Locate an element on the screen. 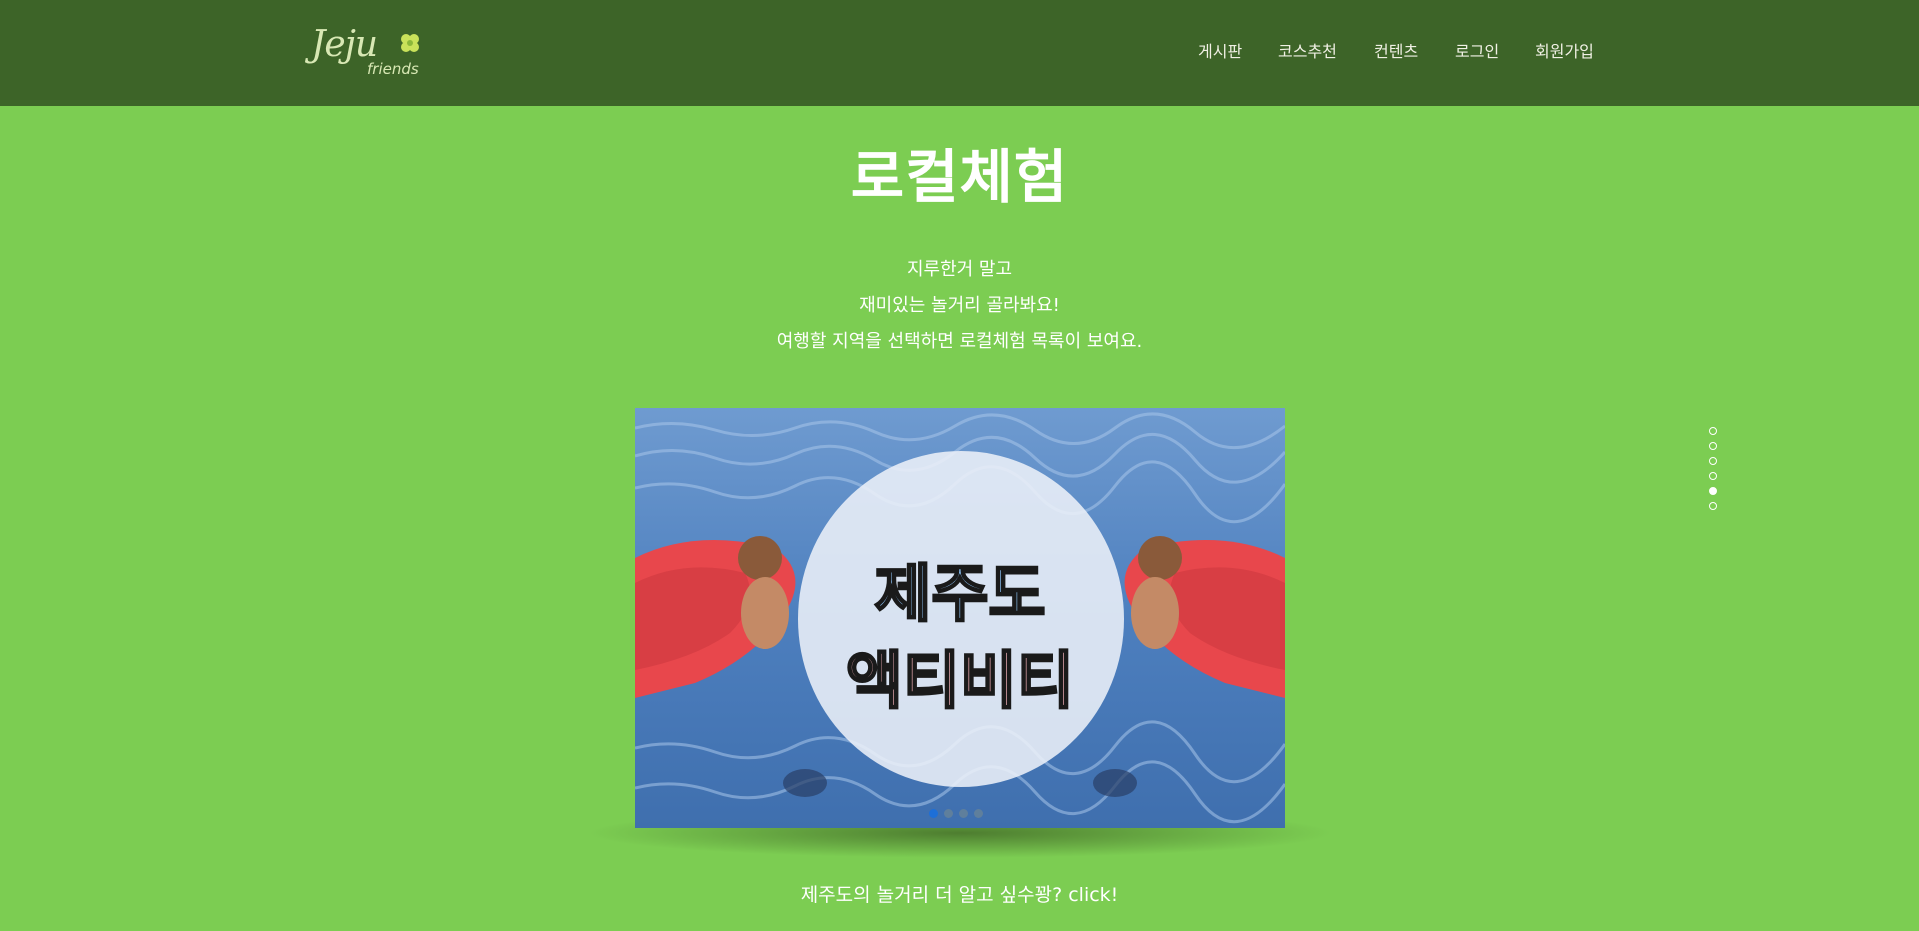 This screenshot has height=931, width=1919. description-line: 여행할 지역을 선택하면 로컬체험 목록이 보여요. is located at coordinates (959, 341).